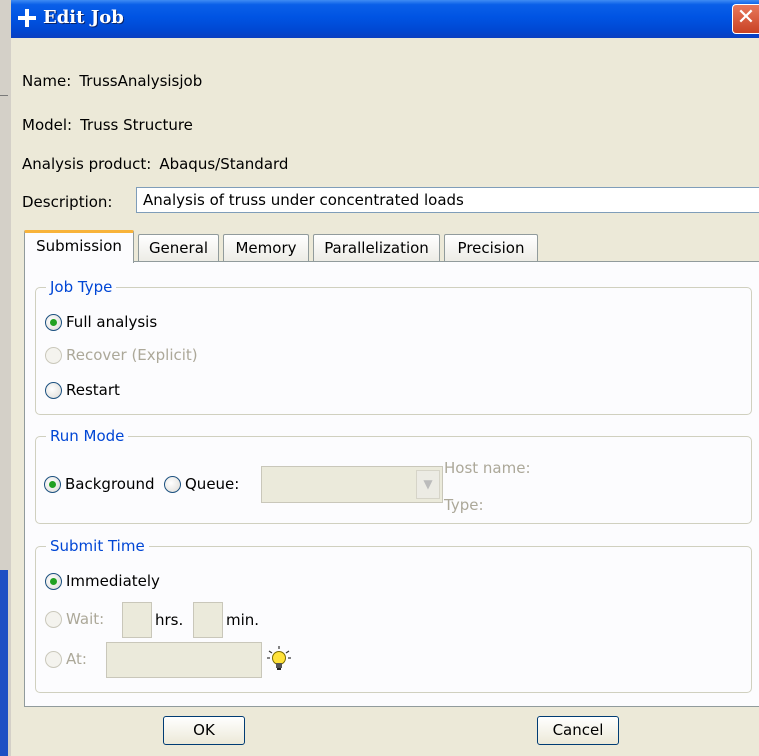  I want to click on tab-parallelization: Parallelization, so click(376, 248).